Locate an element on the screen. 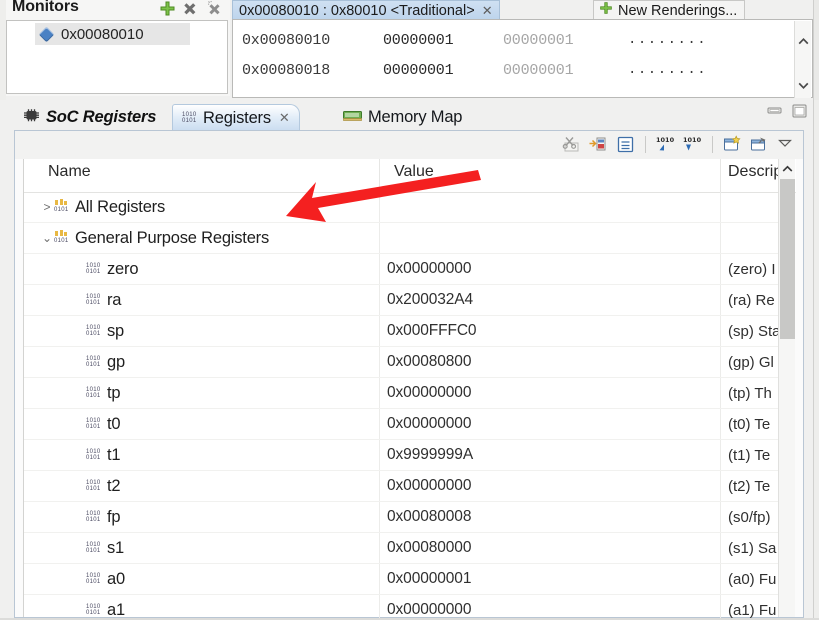 Image resolution: width=819 pixels, height=620 pixels. tab-registers: 1010 0101 Registers ✕ is located at coordinates (236, 117).